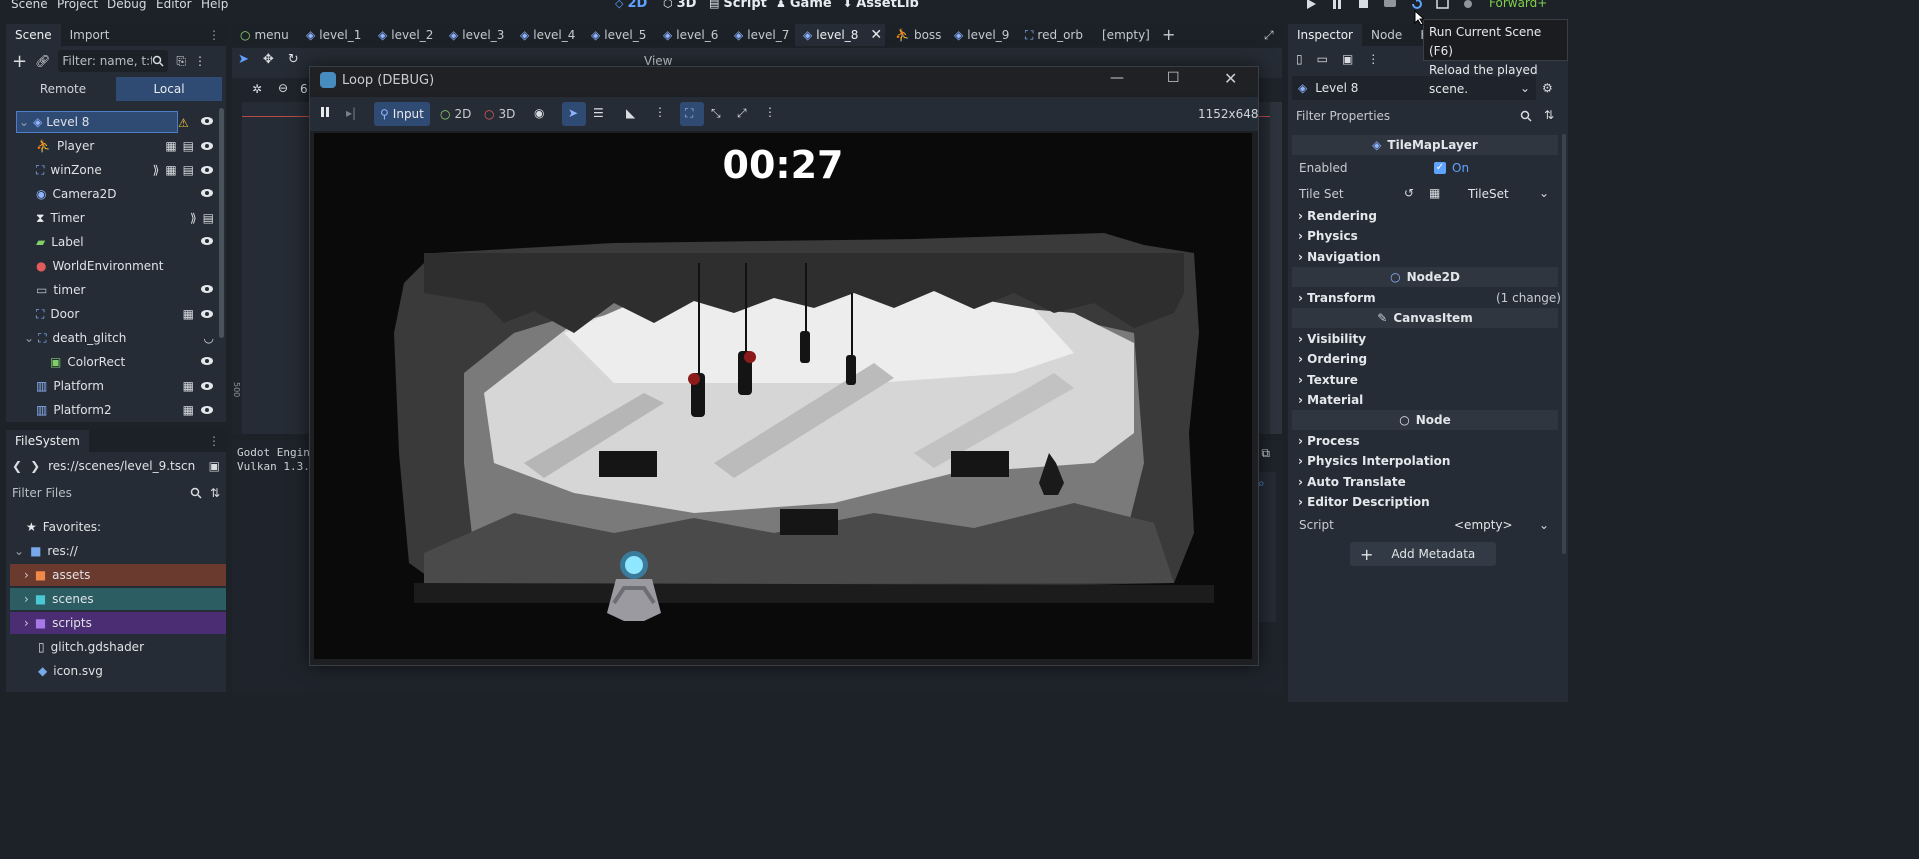 The height and width of the screenshot is (859, 1919). What do you see at coordinates (124, 466) in the screenshot?
I see `fs-path-field: res://scenes/level_9.tscn` at bounding box center [124, 466].